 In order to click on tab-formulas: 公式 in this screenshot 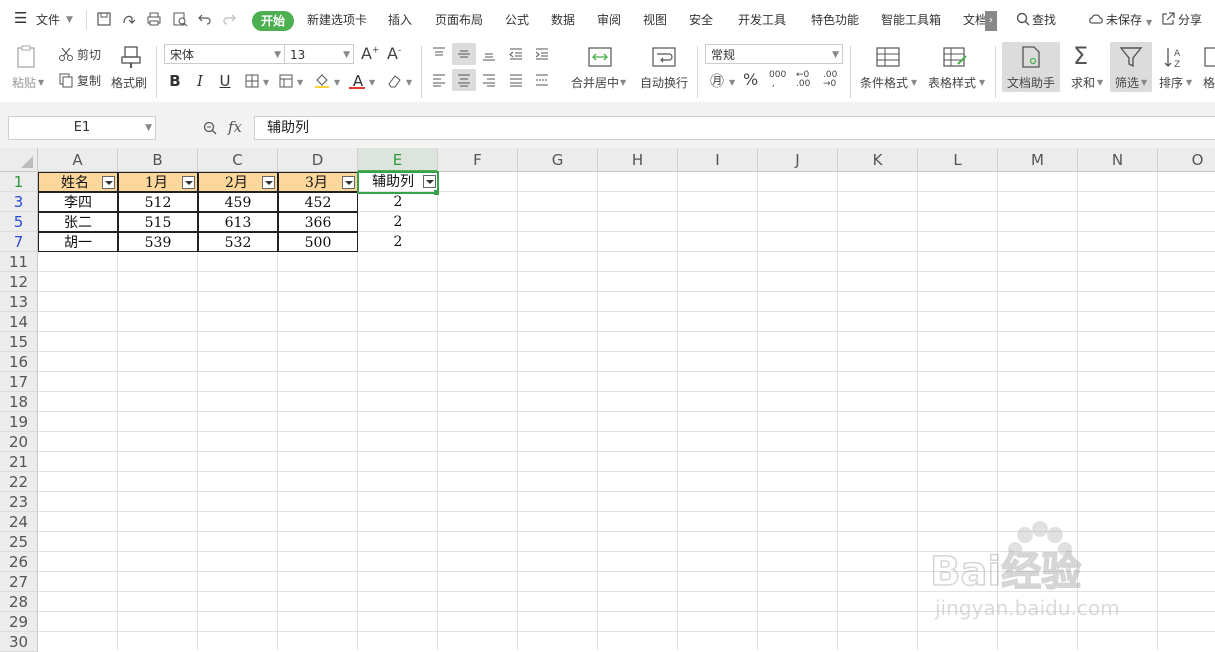, I will do `click(517, 20)`.